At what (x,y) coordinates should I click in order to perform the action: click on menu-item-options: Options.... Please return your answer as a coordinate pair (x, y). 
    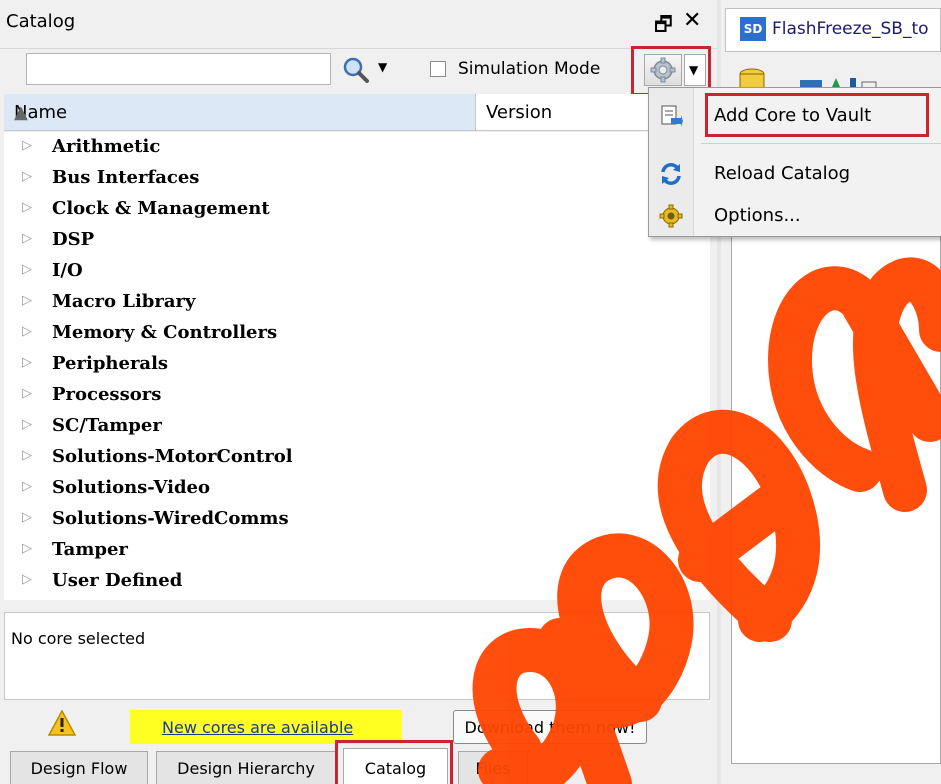
    Looking at the image, I should click on (795, 216).